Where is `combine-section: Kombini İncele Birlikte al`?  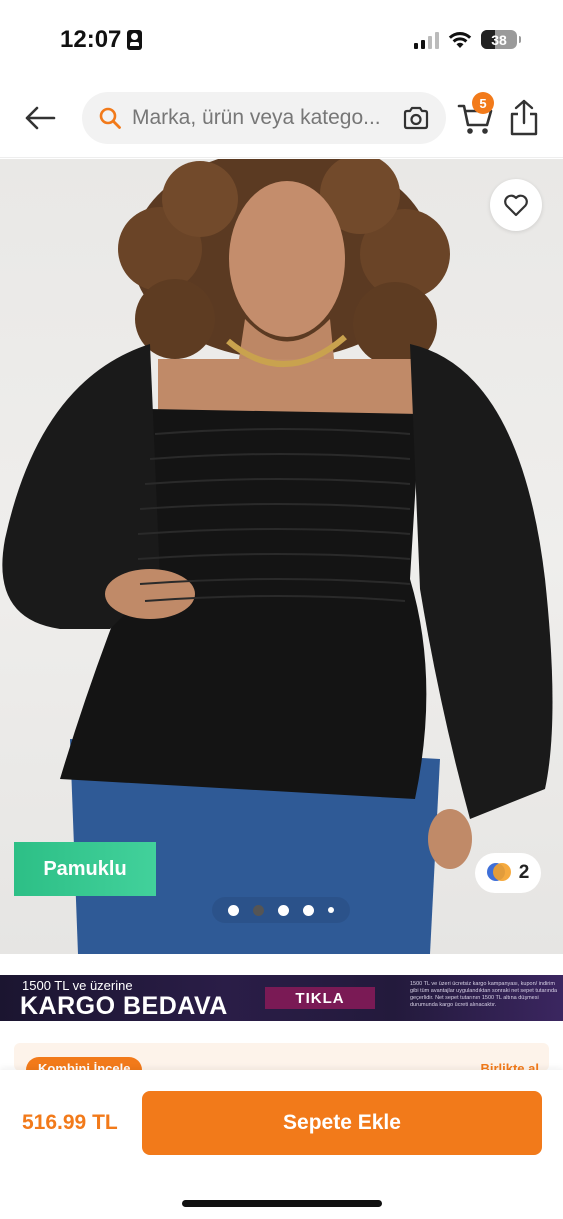
combine-section: Kombini İncele Birlikte al is located at coordinates (281, 1057).